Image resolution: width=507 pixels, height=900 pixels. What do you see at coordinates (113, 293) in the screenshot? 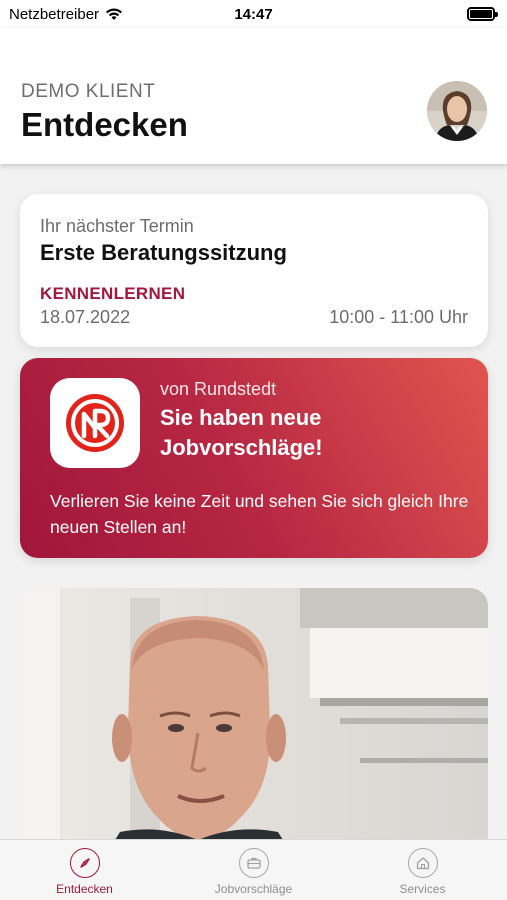
I see `appointment-type: KENNENLERNEN` at bounding box center [113, 293].